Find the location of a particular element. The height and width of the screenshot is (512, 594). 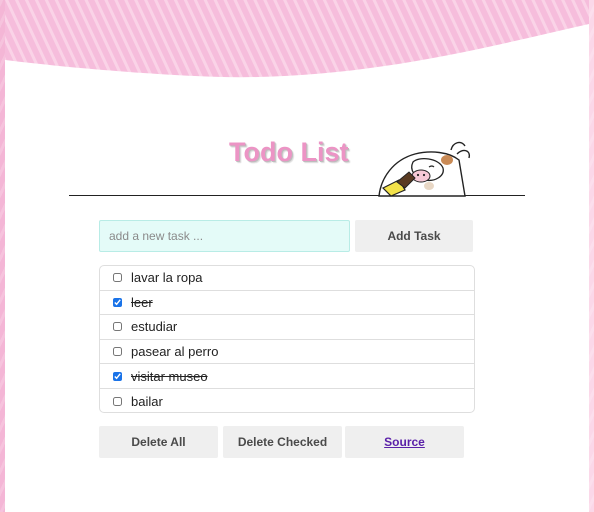

task-label: pasear al perro is located at coordinates (175, 352).